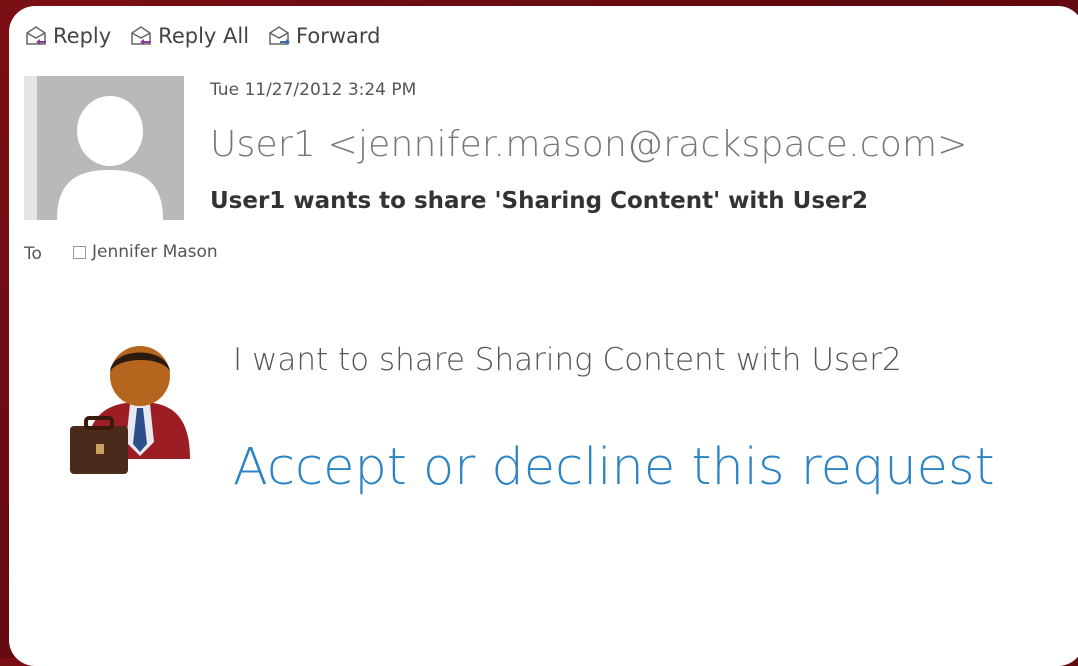 The height and width of the screenshot is (666, 1078). What do you see at coordinates (338, 36) in the screenshot?
I see `forward-label: Forward` at bounding box center [338, 36].